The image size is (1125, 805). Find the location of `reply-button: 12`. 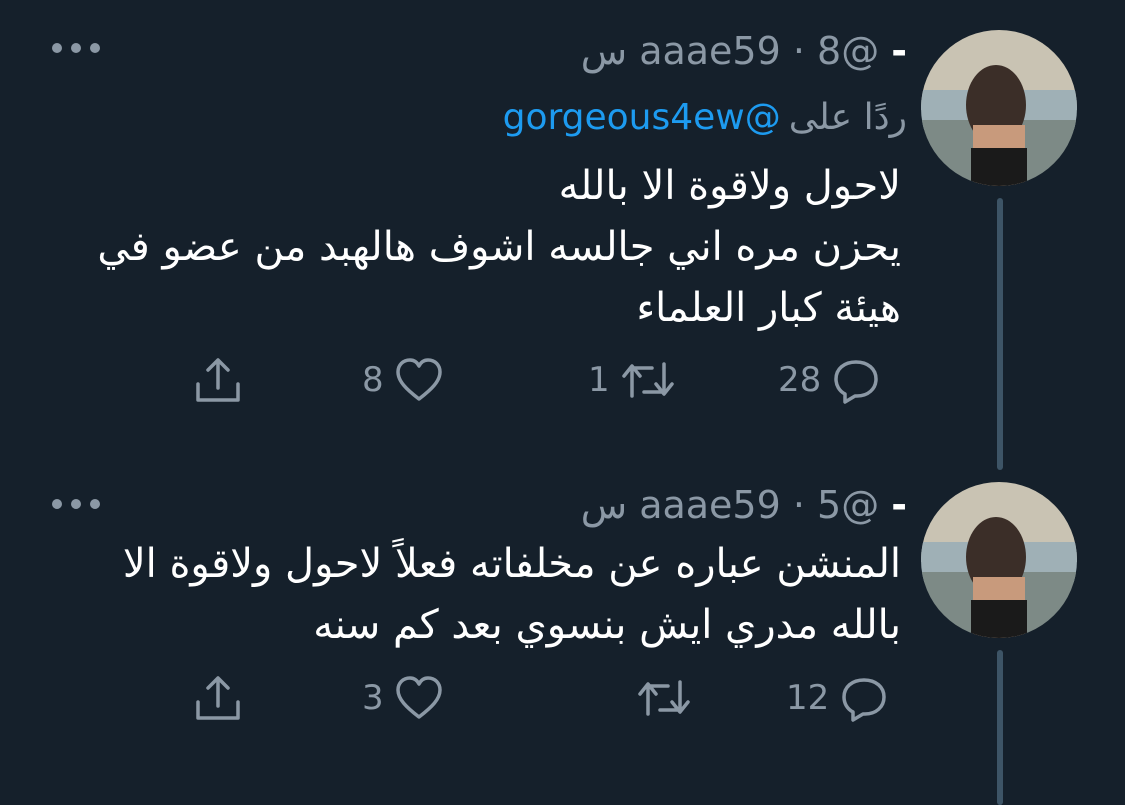

reply-button: 12 is located at coordinates (837, 698).